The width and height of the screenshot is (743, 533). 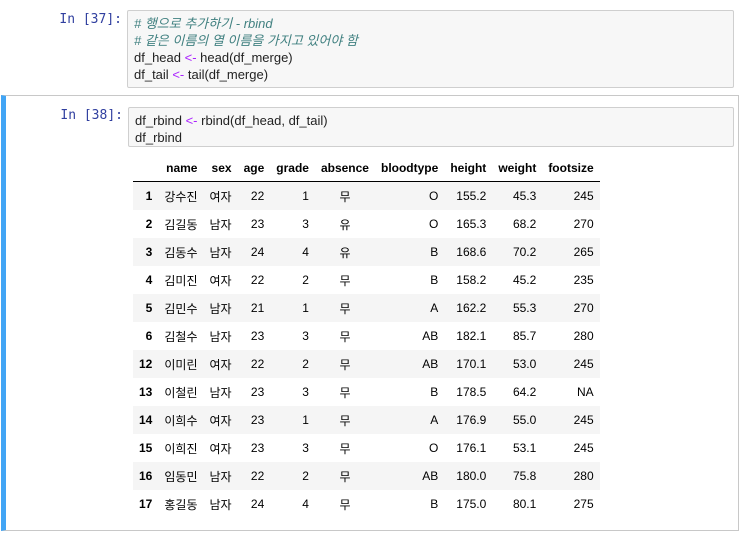 What do you see at coordinates (203, 23) in the screenshot?
I see `code-comment: # 행으로 추가하기 - rbind` at bounding box center [203, 23].